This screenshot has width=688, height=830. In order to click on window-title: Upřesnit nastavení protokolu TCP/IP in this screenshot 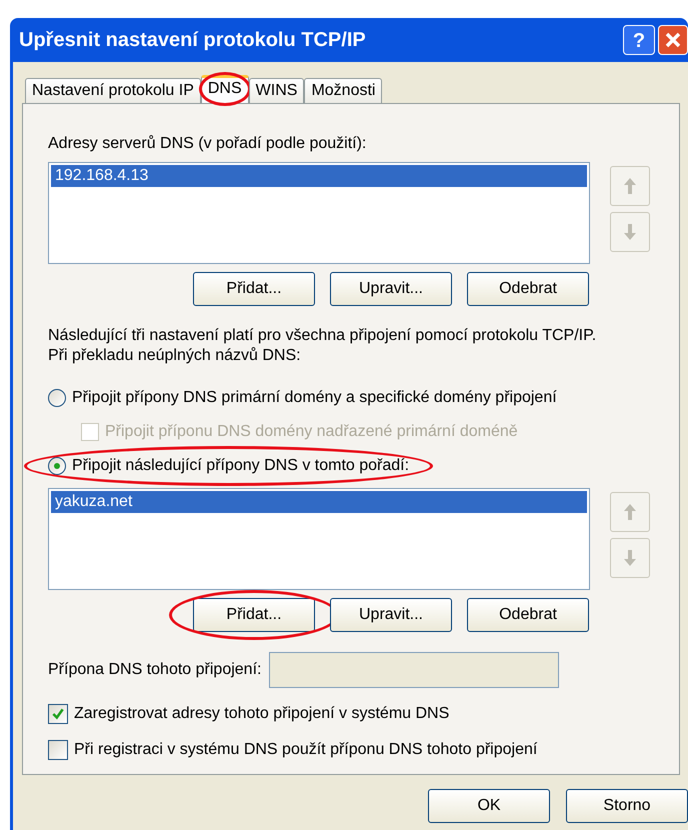, I will do `click(192, 40)`.